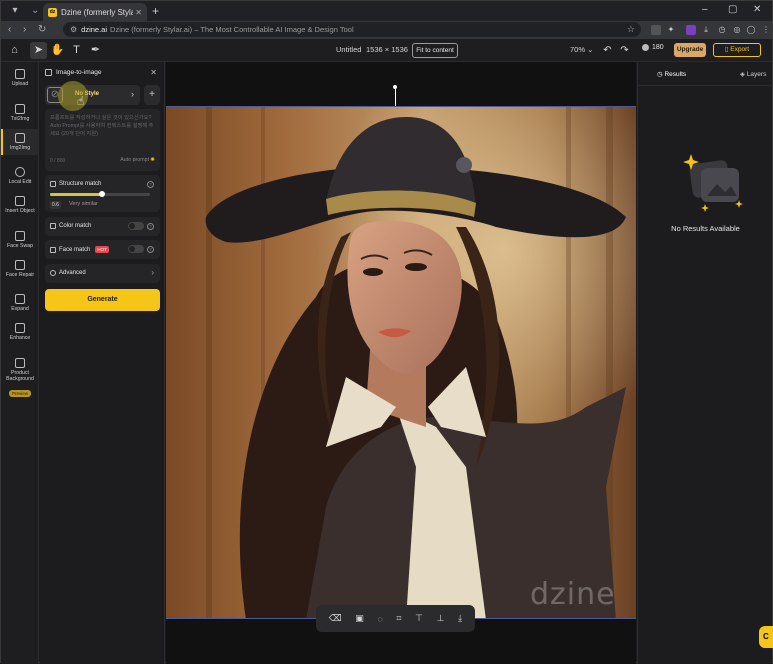 Image resolution: width=773 pixels, height=664 pixels. What do you see at coordinates (671, 30) in the screenshot?
I see `extensions-puzzle-icon: ✦` at bounding box center [671, 30].